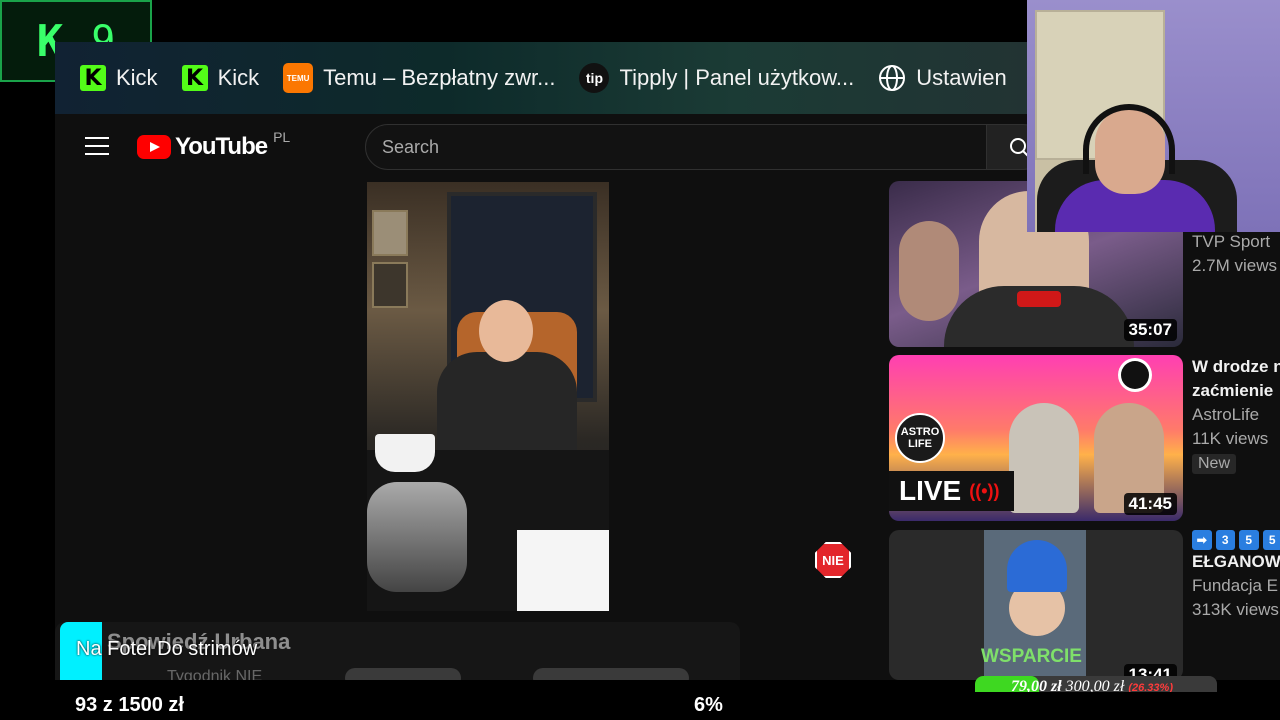 The height and width of the screenshot is (720, 1280). I want to click on webcam-feed, so click(1153, 116).